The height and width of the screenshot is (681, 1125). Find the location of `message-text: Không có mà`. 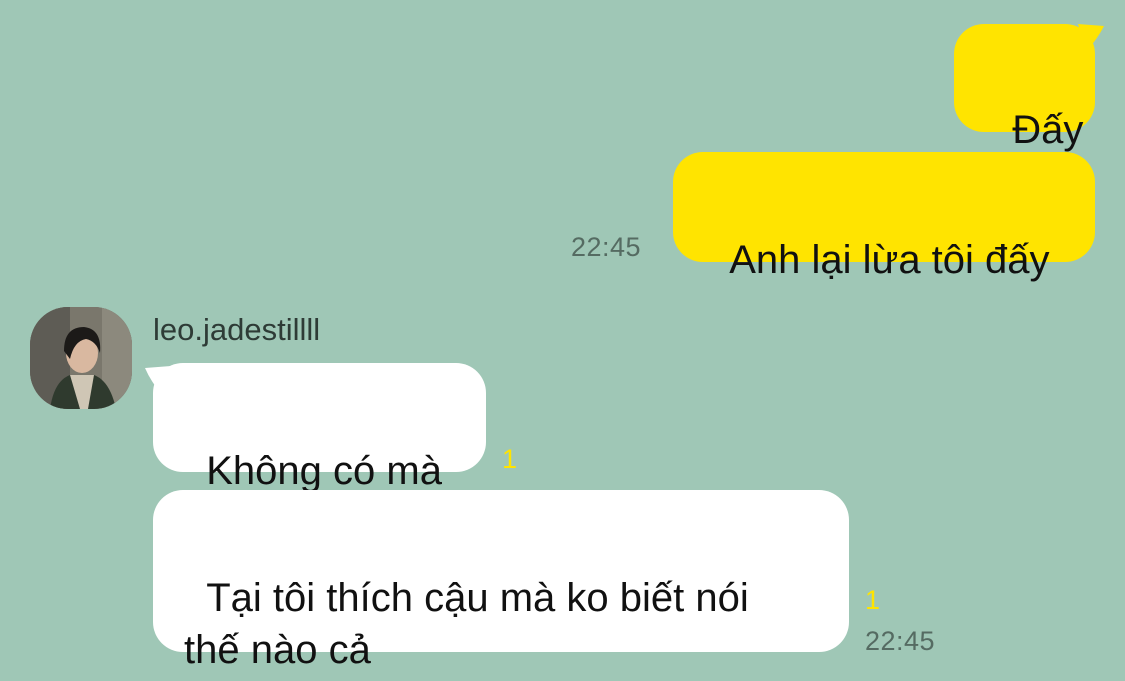

message-text: Không có mà is located at coordinates (324, 471).